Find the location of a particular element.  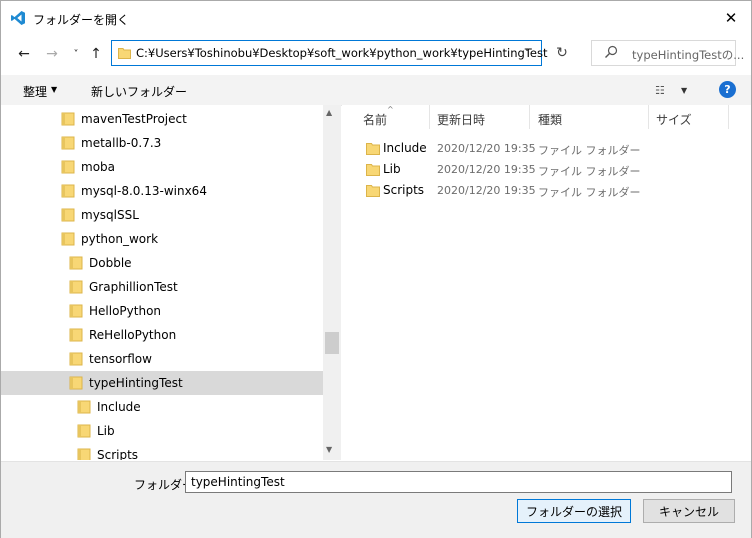

tree-item: moba is located at coordinates (162, 167).